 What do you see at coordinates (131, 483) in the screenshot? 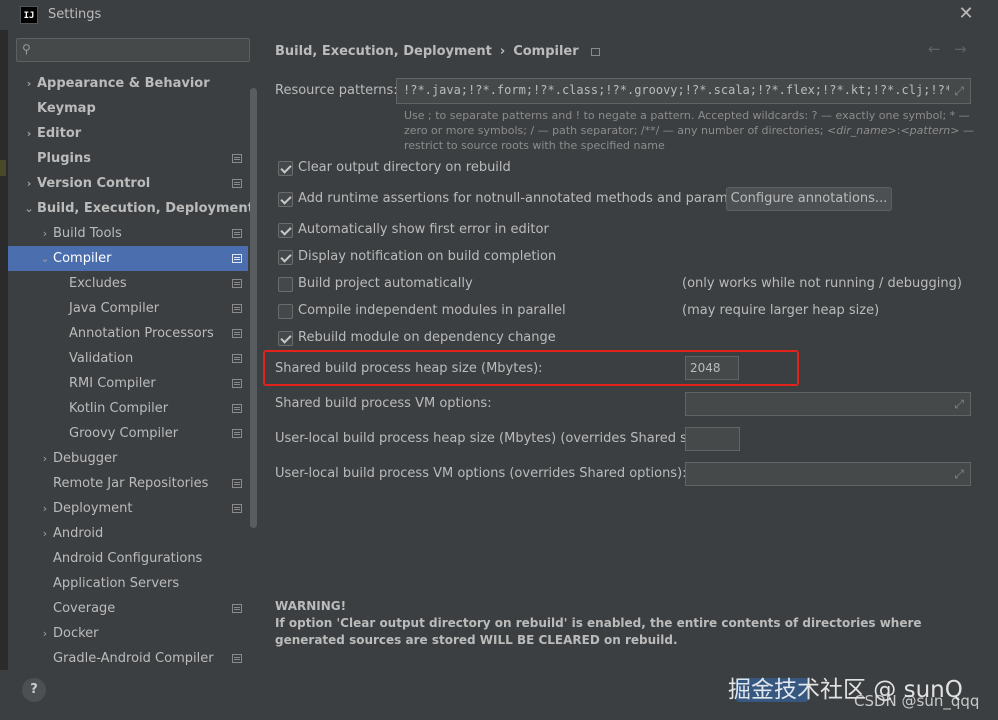
I see `sidebar-item-label: Remote Jar Repositories` at bounding box center [131, 483].